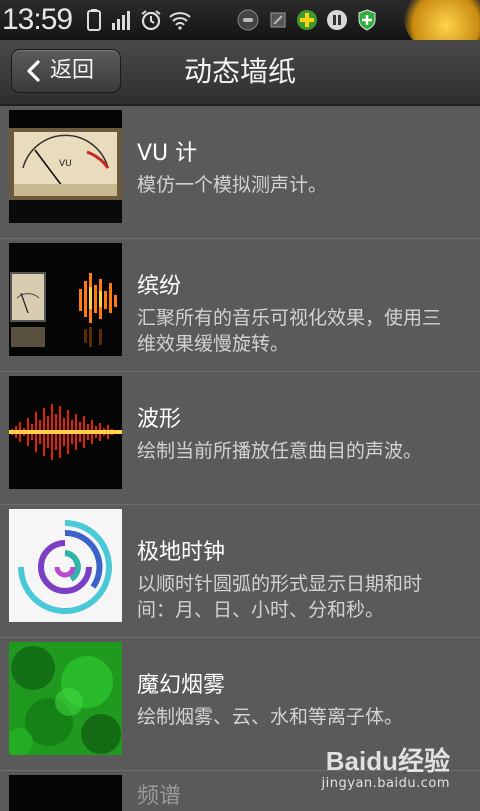 This screenshot has height=811, width=480. What do you see at coordinates (94, 20) in the screenshot?
I see `battery-icon` at bounding box center [94, 20].